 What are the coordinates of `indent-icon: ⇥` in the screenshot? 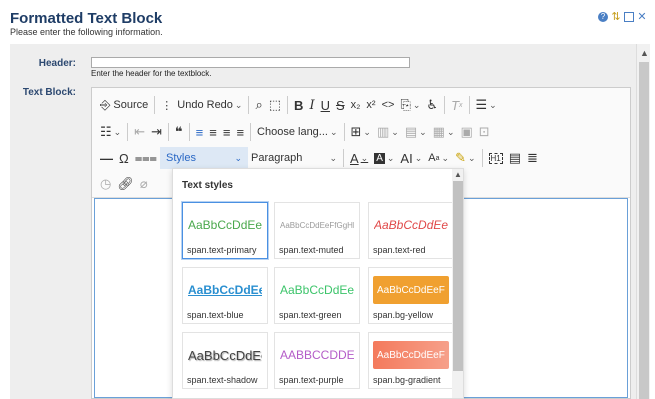 It's located at (156, 132).